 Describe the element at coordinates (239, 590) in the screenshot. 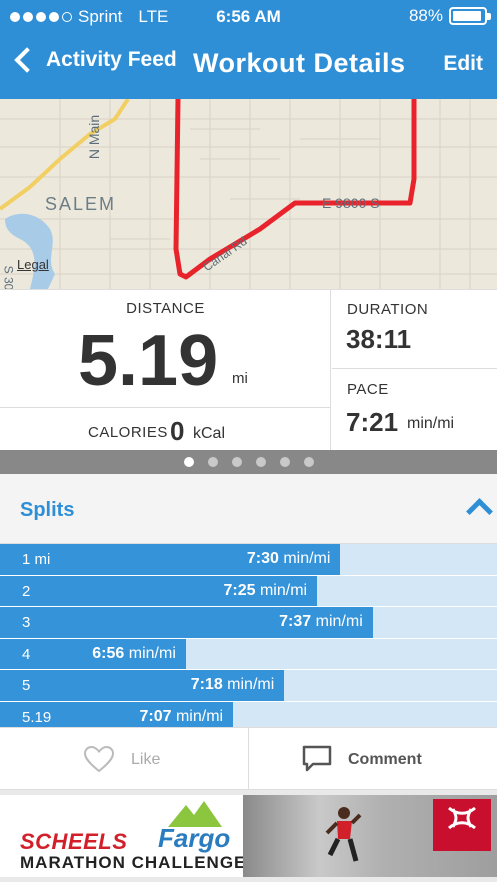

I see `split-pace-value: 7:25` at that location.